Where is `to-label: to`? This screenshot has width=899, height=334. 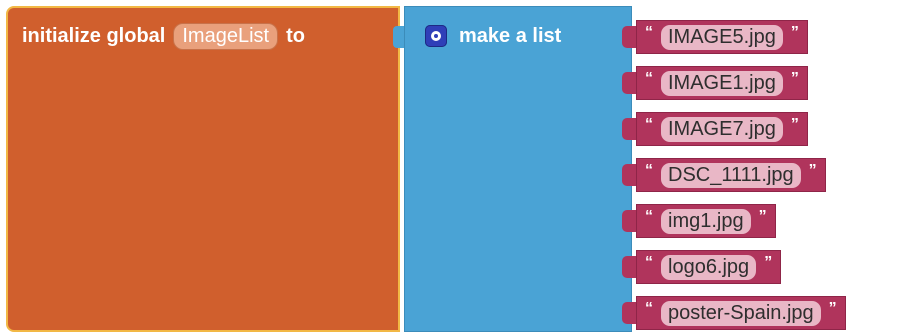
to-label: to is located at coordinates (295, 35).